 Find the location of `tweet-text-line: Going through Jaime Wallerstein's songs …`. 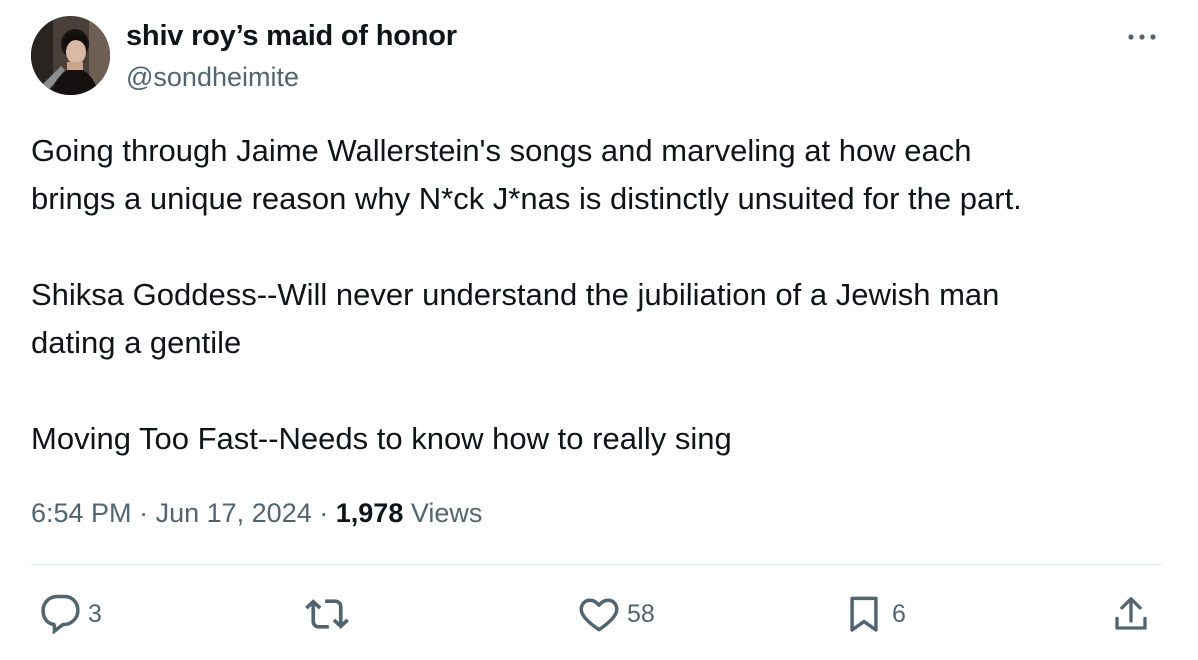

tweet-text-line: Going through Jaime Wallerstein's songs … is located at coordinates (501, 150).